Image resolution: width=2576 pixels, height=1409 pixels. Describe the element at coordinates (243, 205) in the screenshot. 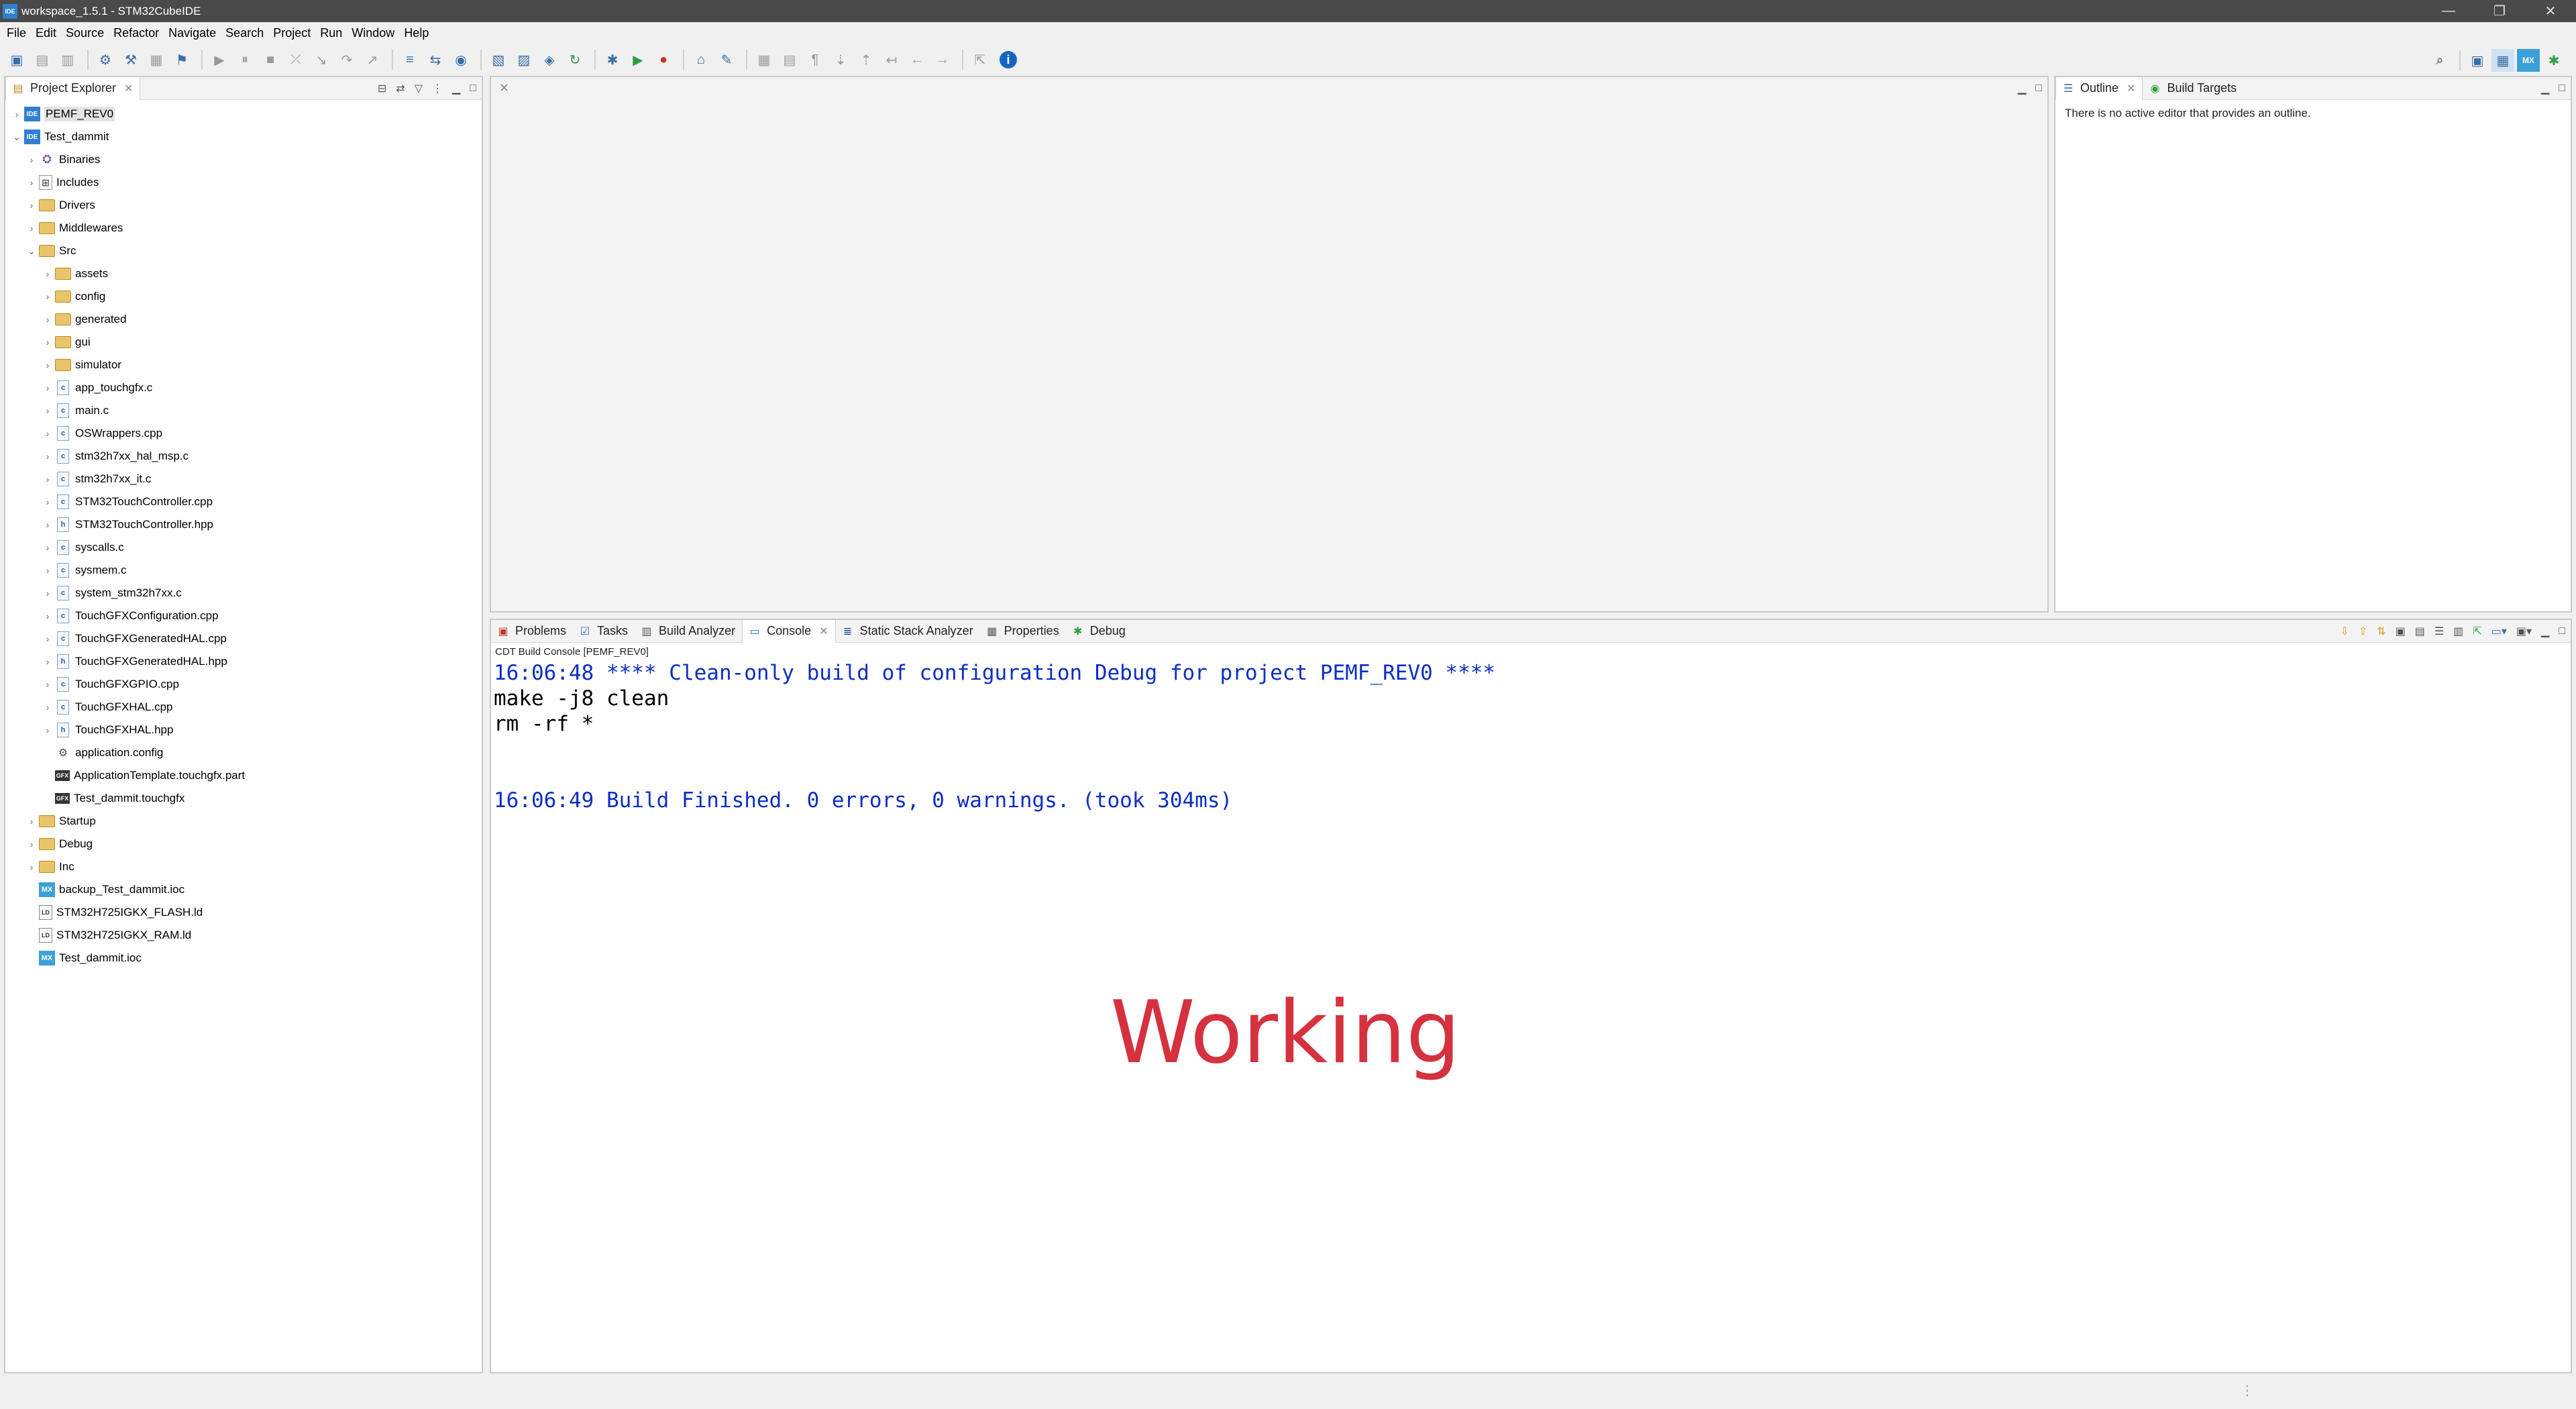

I see `tree-item: › Drivers` at that location.